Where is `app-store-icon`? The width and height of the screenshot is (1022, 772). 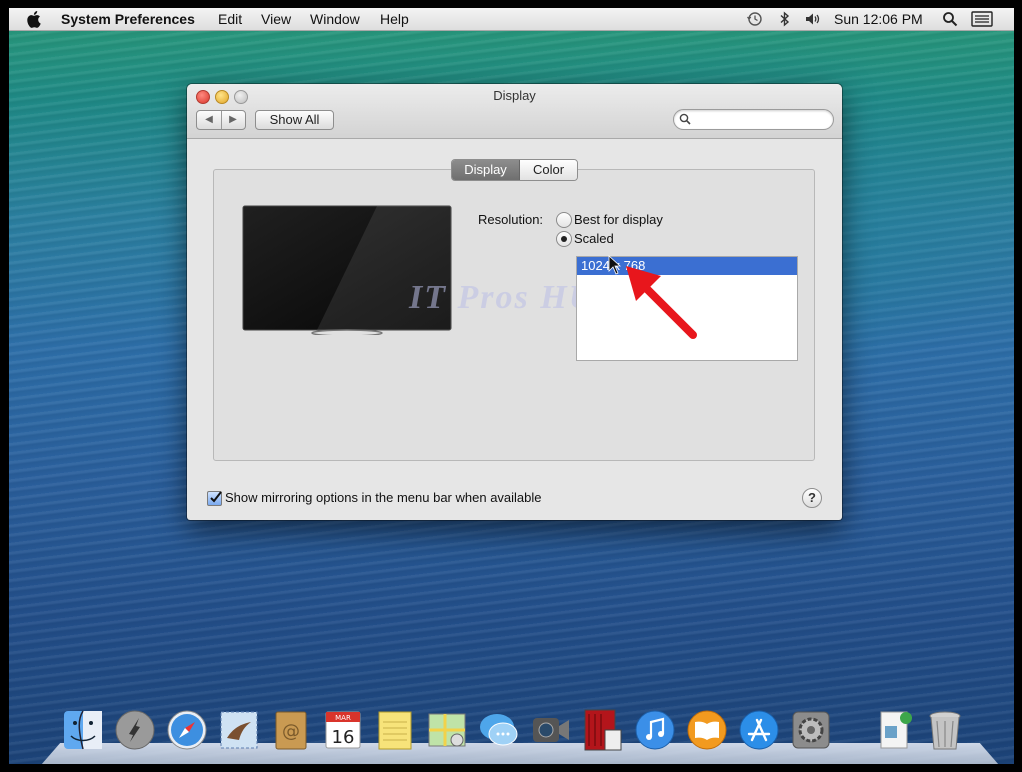 app-store-icon is located at coordinates (759, 730).